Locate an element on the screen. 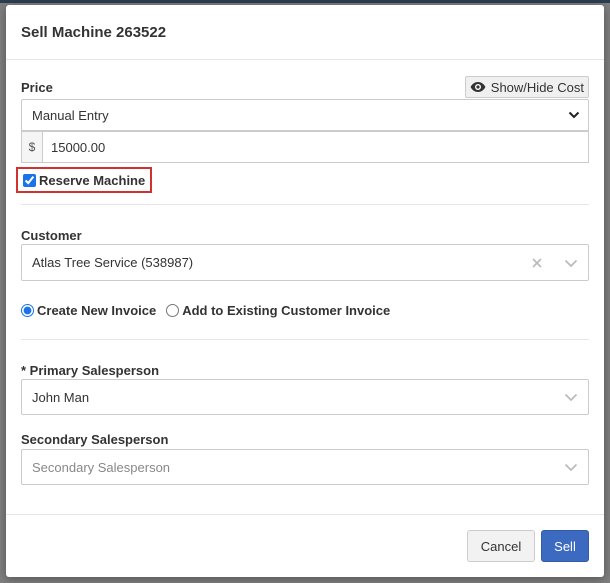 Image resolution: width=610 pixels, height=583 pixels. sell-button: Sell is located at coordinates (565, 546).